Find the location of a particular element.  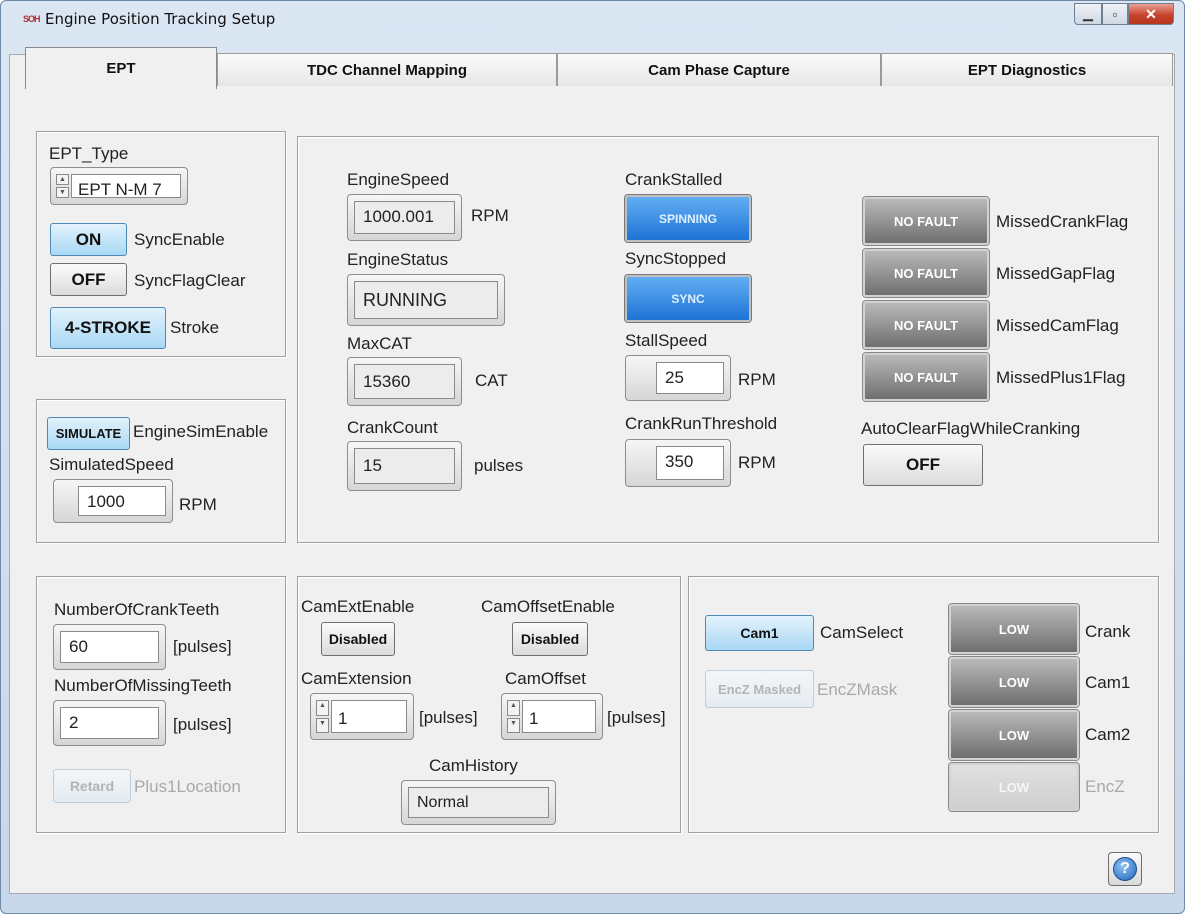

crank-level-label: Crank is located at coordinates (1108, 631).